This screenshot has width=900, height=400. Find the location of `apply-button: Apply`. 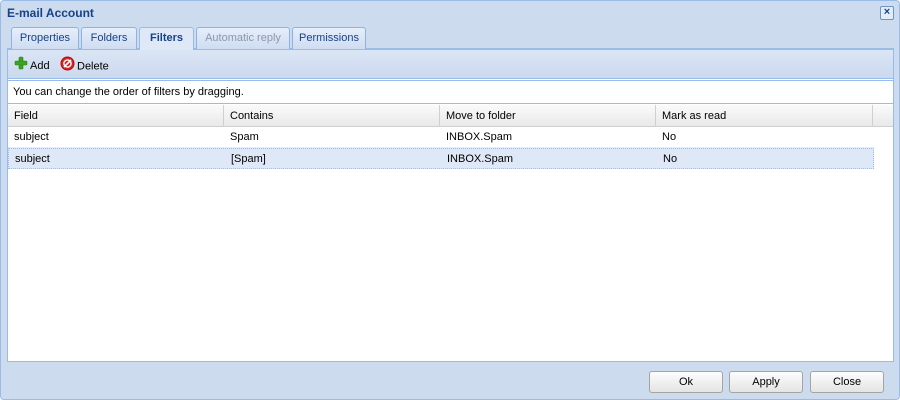

apply-button: Apply is located at coordinates (766, 382).